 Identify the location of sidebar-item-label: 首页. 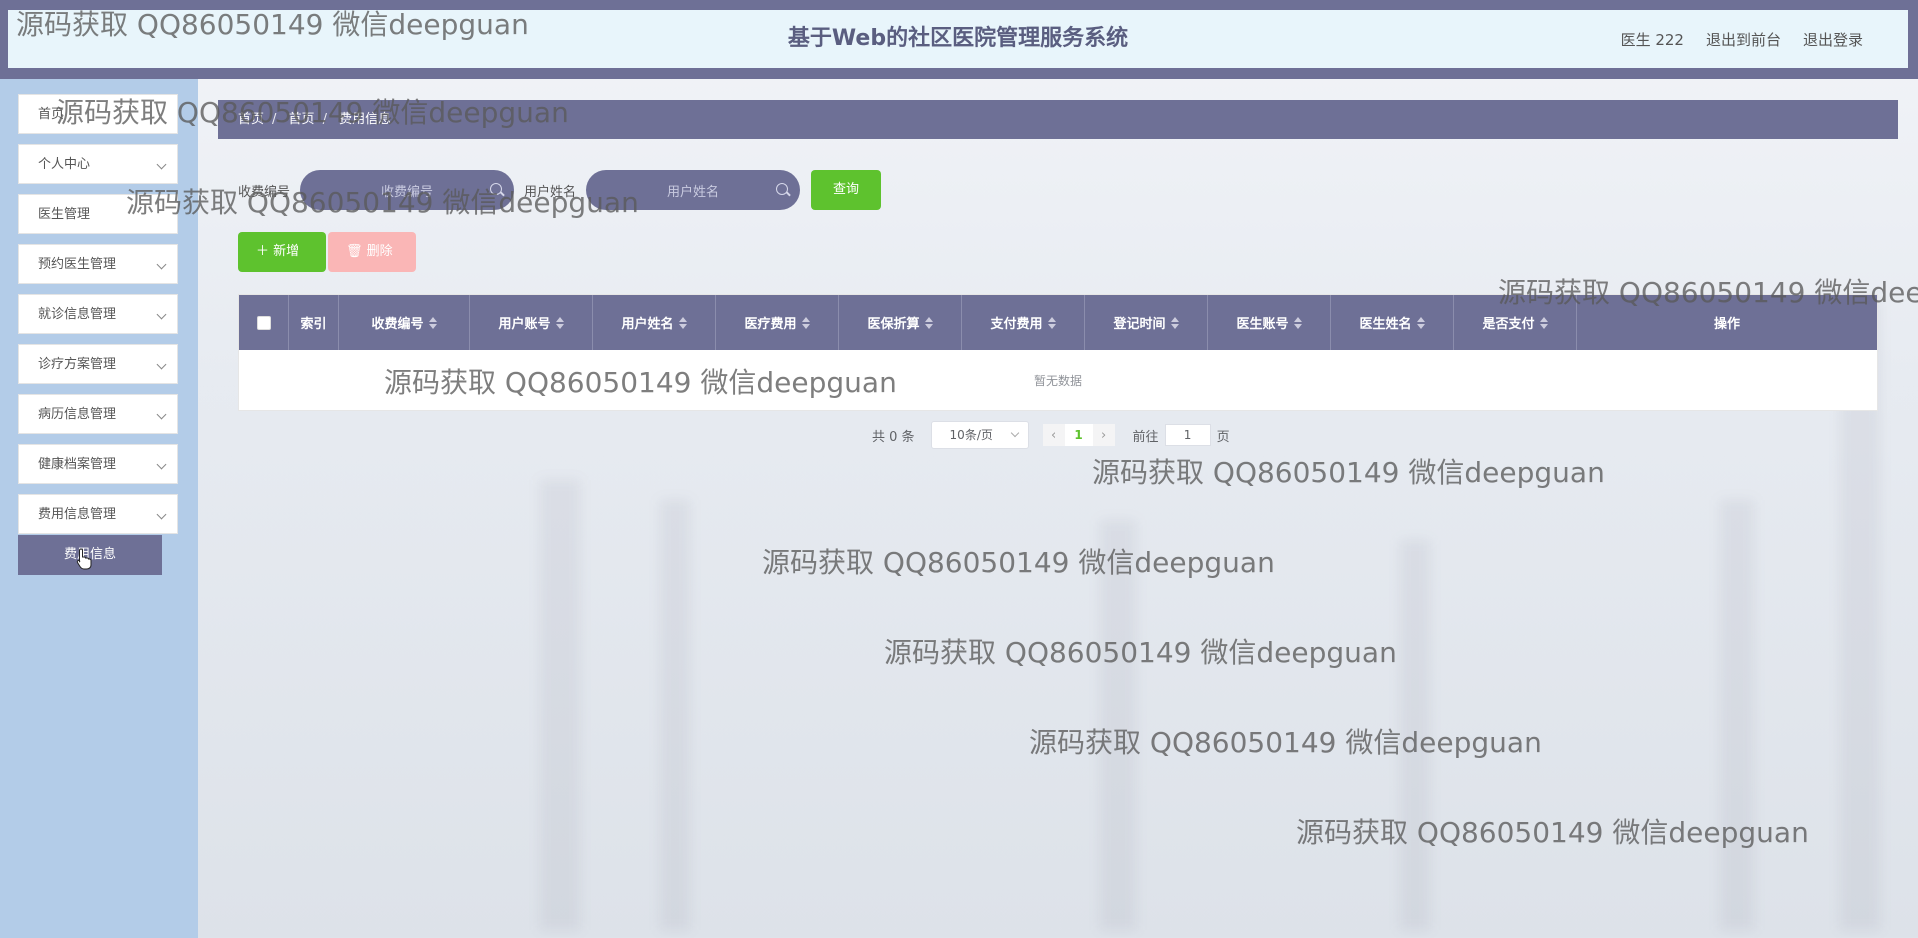
(51, 114).